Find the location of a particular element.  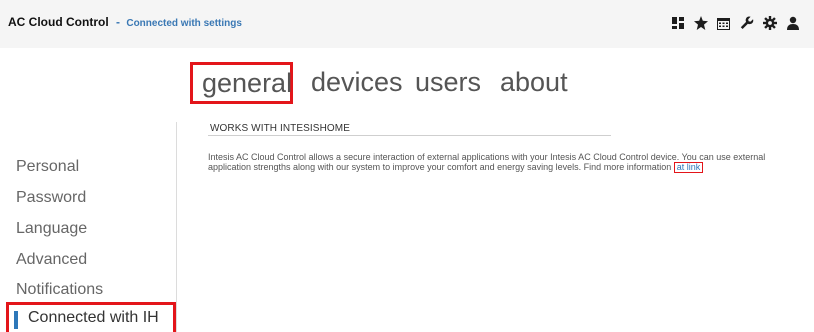

sidebar-item-advanced: Advanced is located at coordinates (51, 260).